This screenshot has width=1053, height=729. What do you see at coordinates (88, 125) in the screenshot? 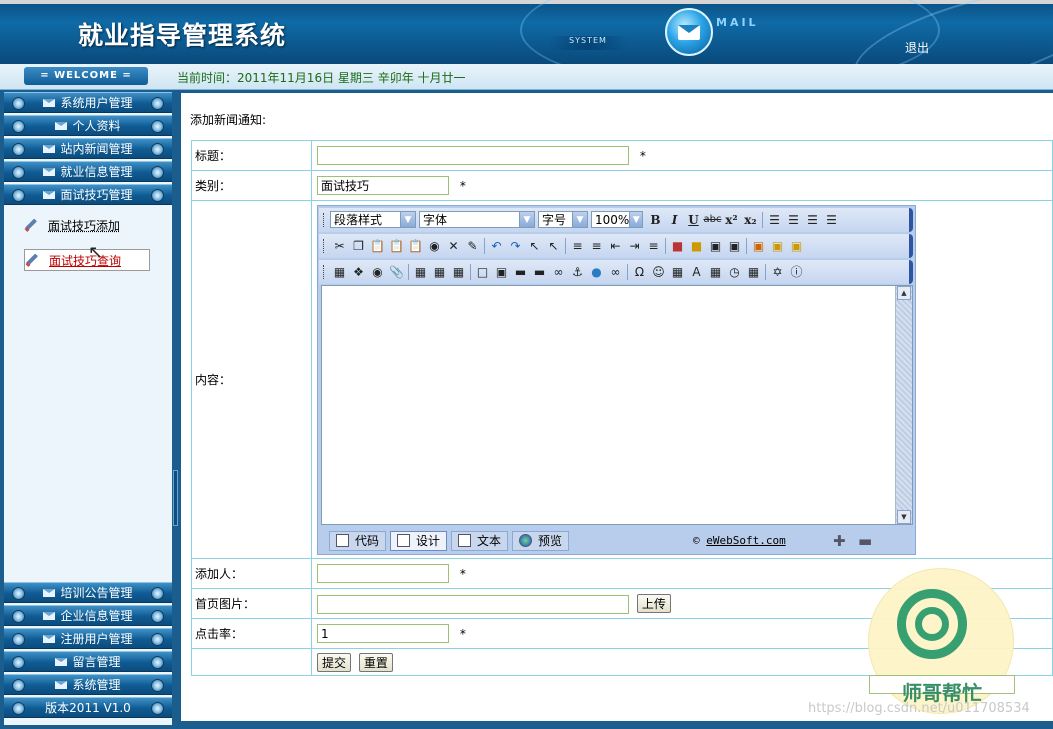
I see `sidebar-item-profile: 个人资料` at bounding box center [88, 125].